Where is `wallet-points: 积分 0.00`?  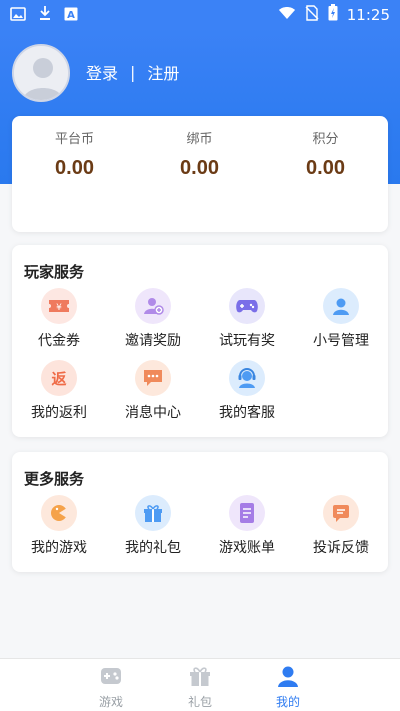
wallet-points: 积分 0.00 is located at coordinates (325, 154).